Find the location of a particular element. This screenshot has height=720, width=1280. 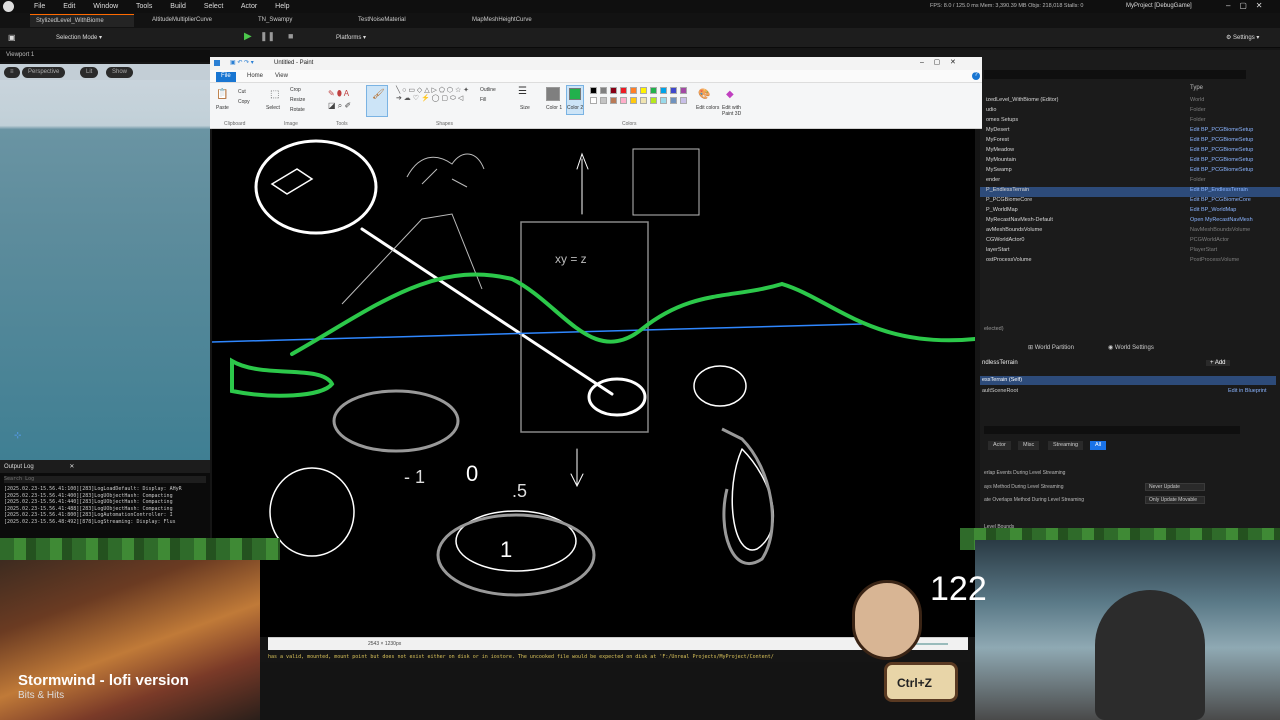

viewport-menu-button: ≡ is located at coordinates (12, 72).